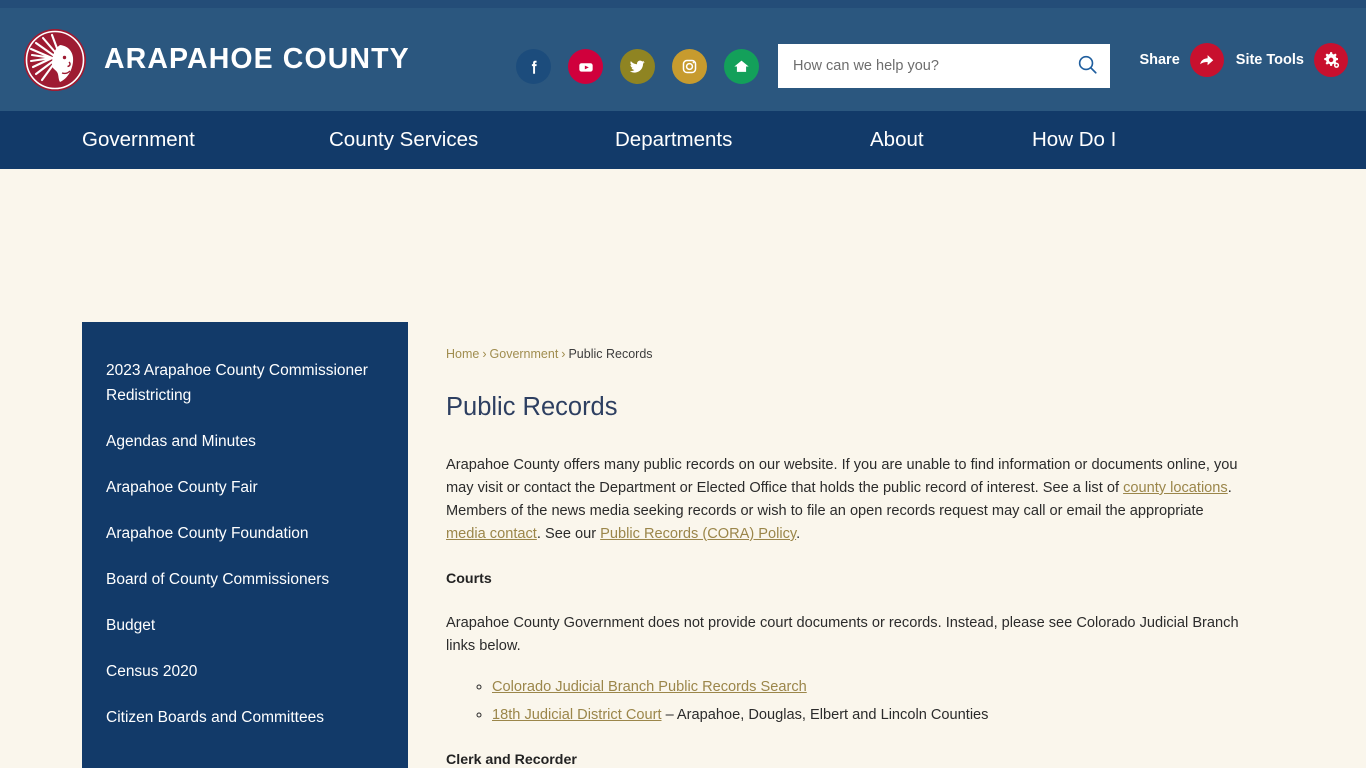 The height and width of the screenshot is (768, 1366). Describe the element at coordinates (469, 579) in the screenshot. I see `heading-courts: Courts` at that location.